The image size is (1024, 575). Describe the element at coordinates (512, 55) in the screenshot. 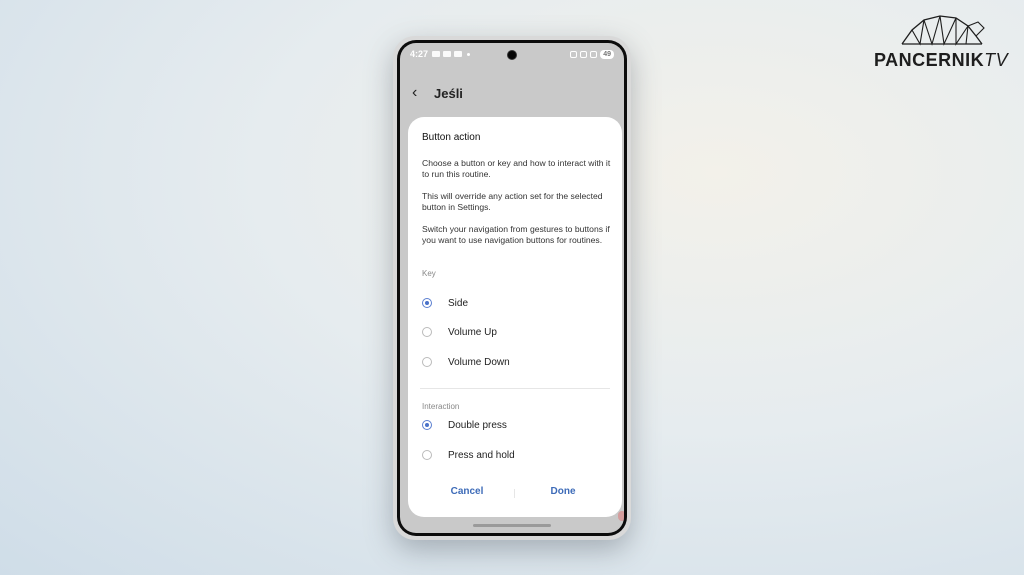

I see `front-camera` at that location.